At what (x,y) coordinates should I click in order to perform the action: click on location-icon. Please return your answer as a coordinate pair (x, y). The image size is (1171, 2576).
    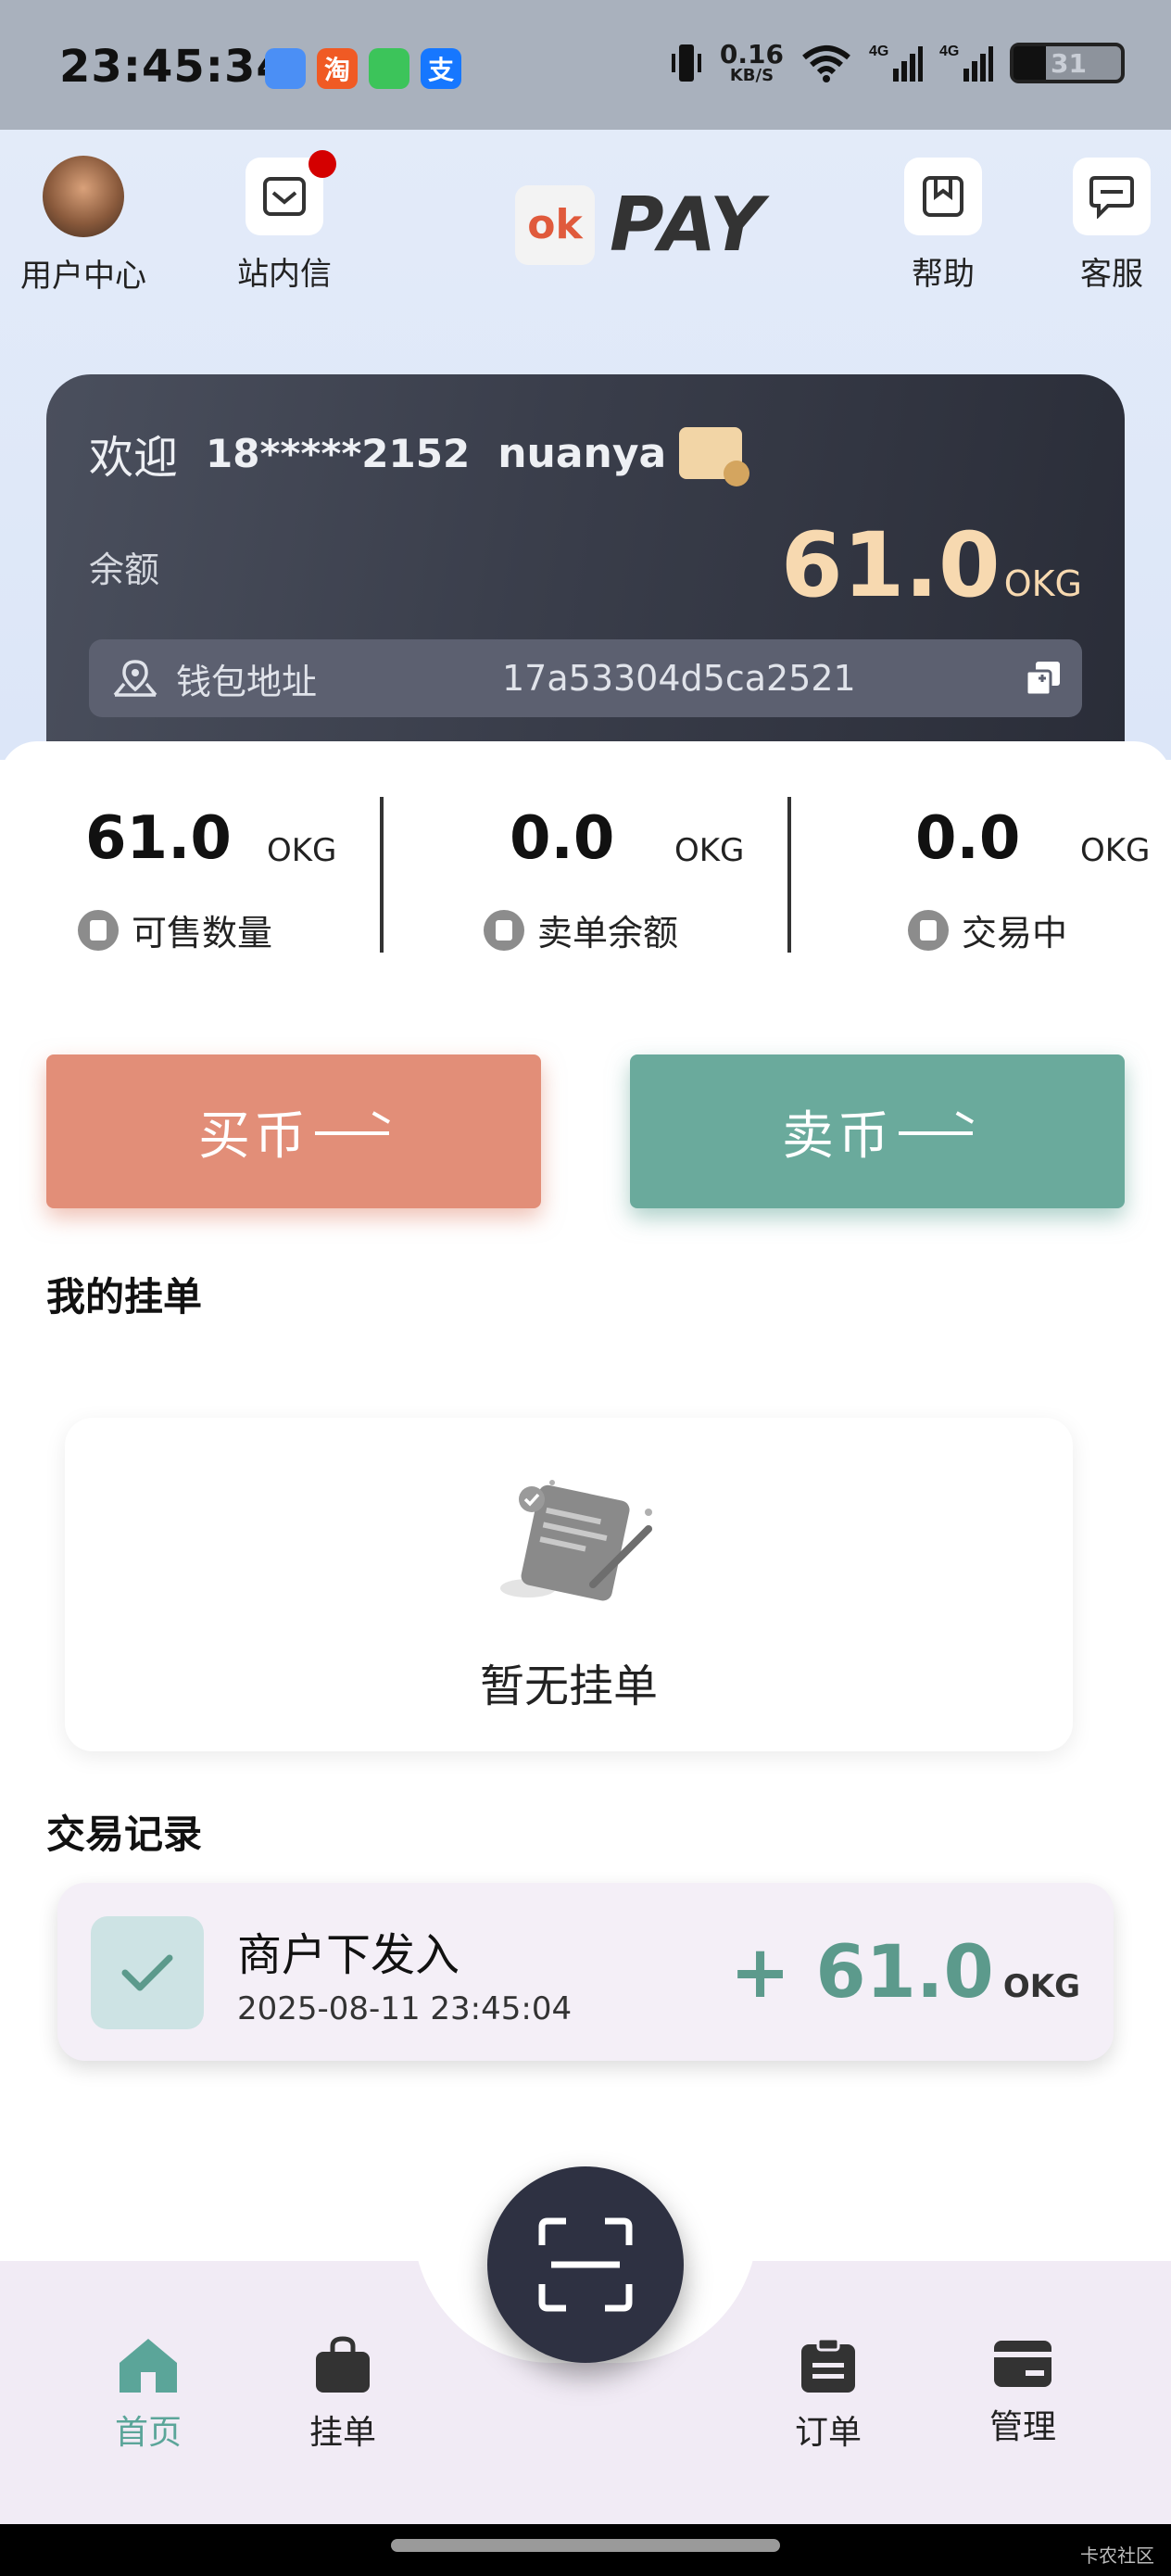
    Looking at the image, I should click on (135, 678).